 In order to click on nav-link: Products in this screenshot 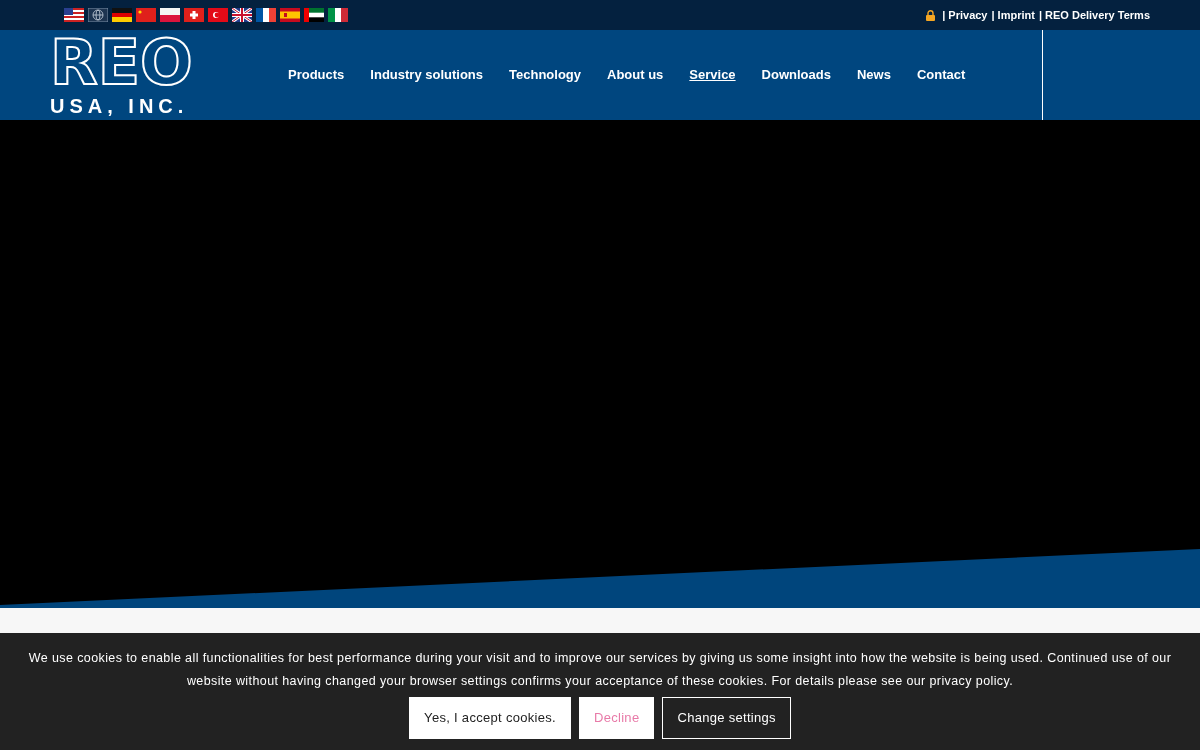, I will do `click(316, 75)`.